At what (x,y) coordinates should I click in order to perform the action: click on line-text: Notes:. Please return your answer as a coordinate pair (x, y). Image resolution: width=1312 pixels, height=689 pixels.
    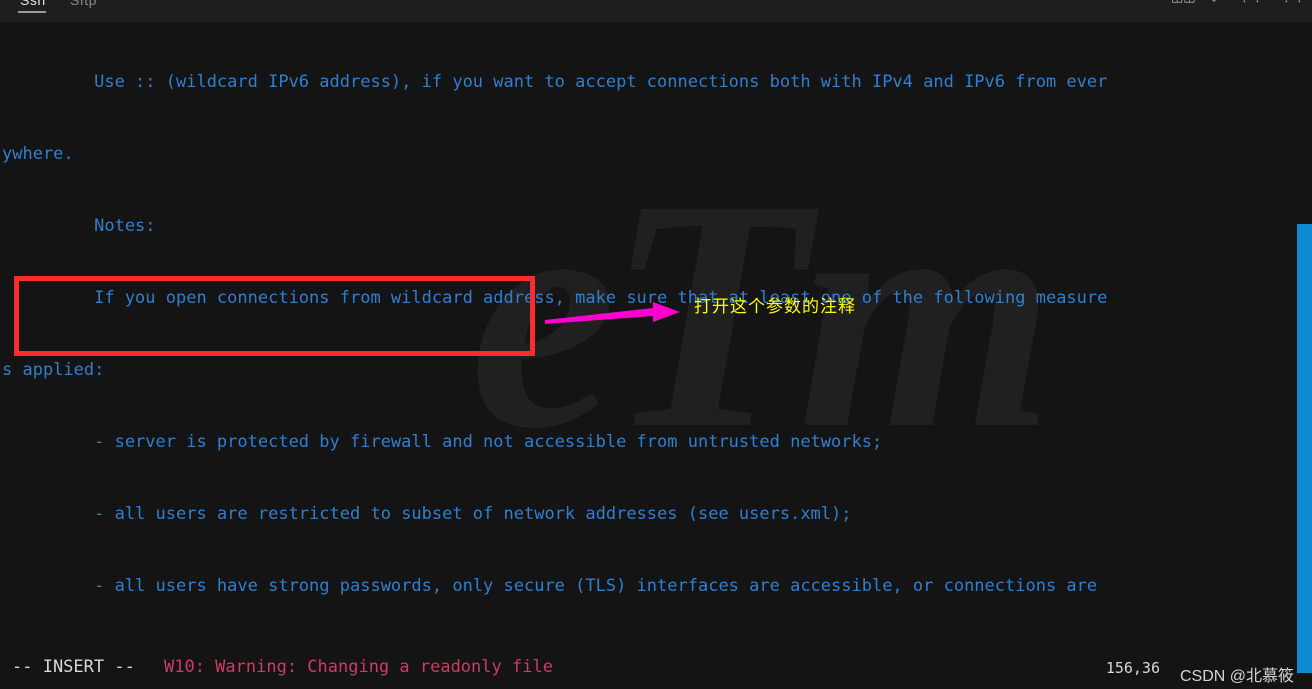
    Looking at the image, I should click on (79, 226).